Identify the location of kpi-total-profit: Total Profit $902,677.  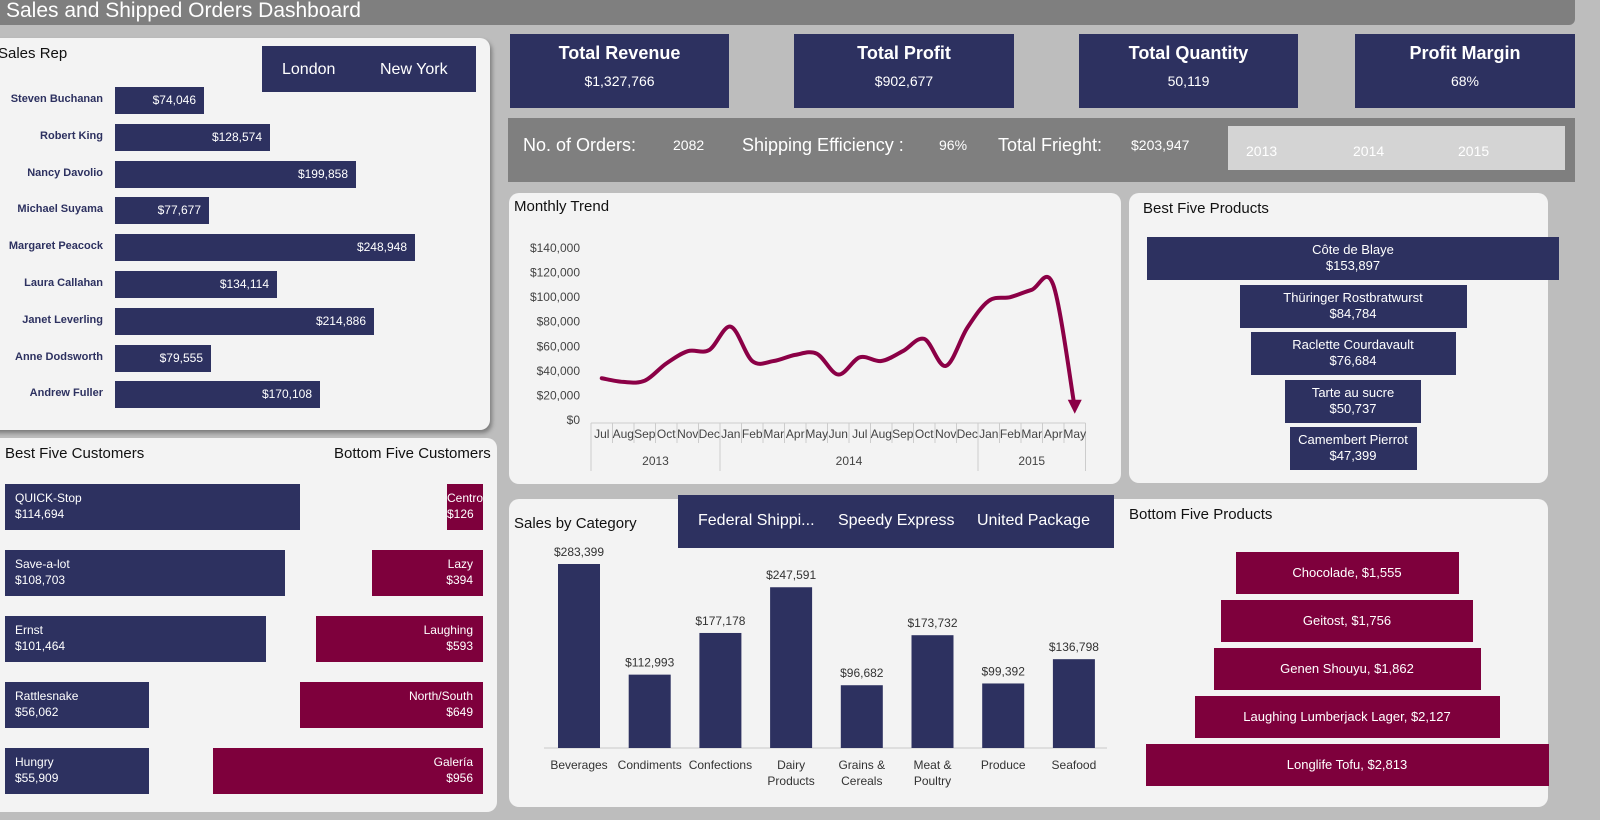
(904, 71).